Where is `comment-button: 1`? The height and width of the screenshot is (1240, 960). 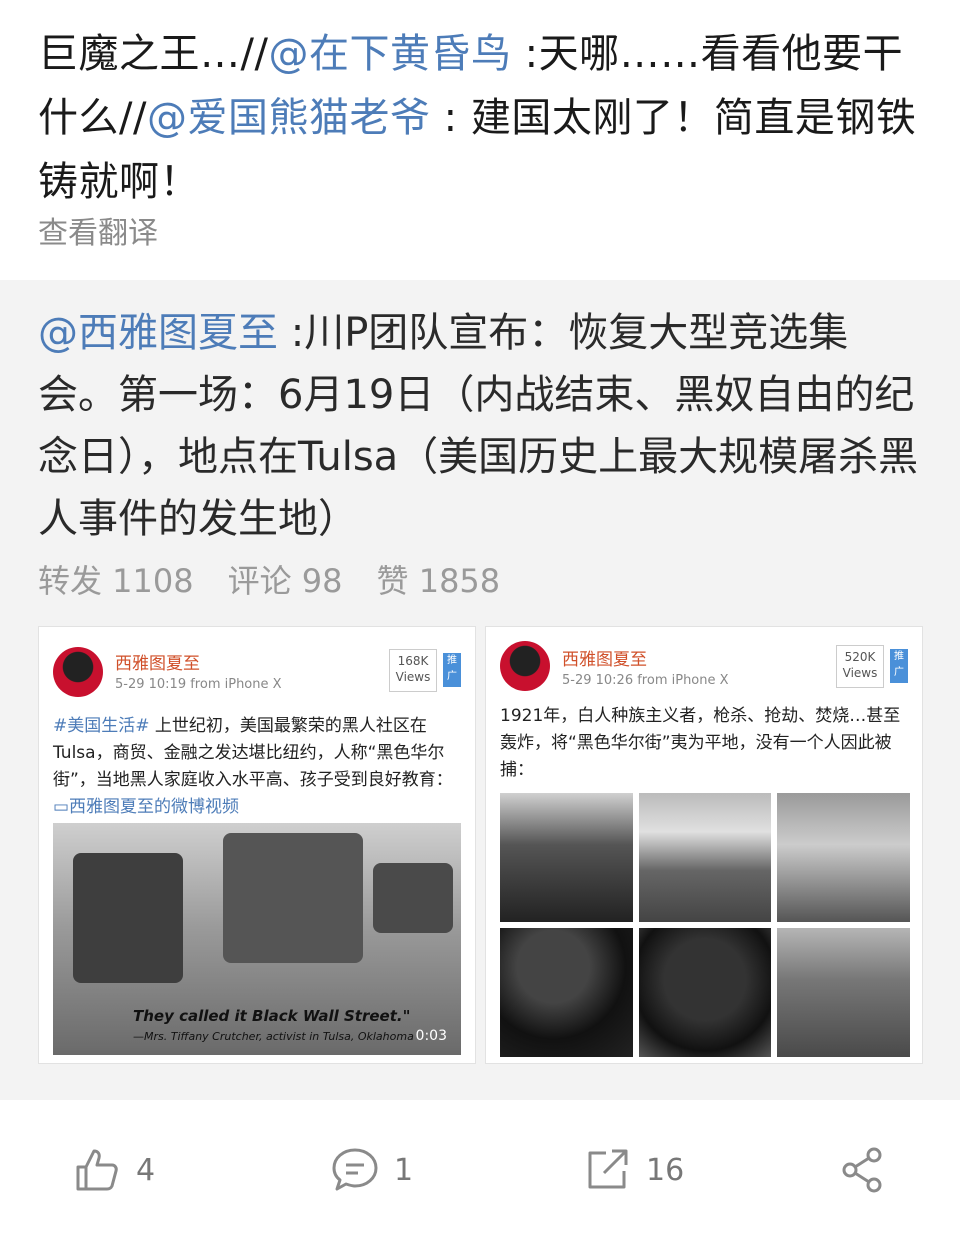
comment-button: 1 is located at coordinates (371, 1170).